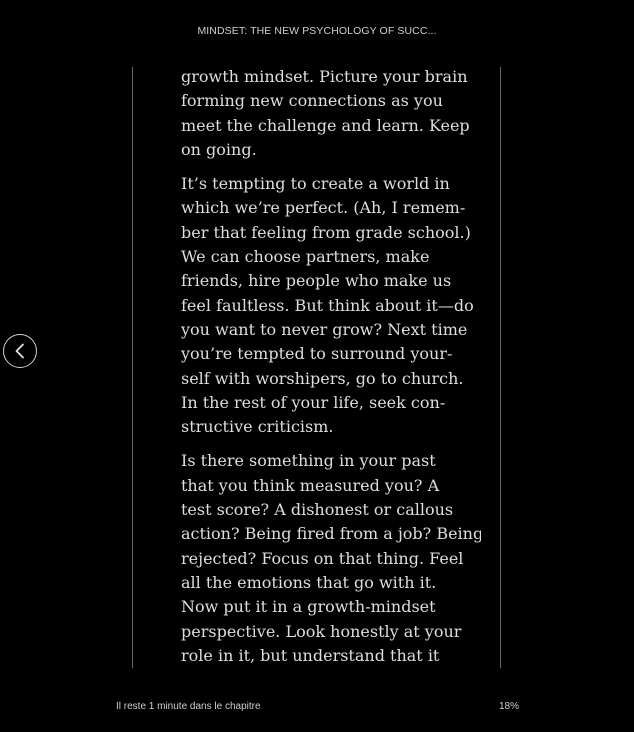  What do you see at coordinates (313, 402) in the screenshot?
I see `text-line: In the rest of your life, seek con-` at bounding box center [313, 402].